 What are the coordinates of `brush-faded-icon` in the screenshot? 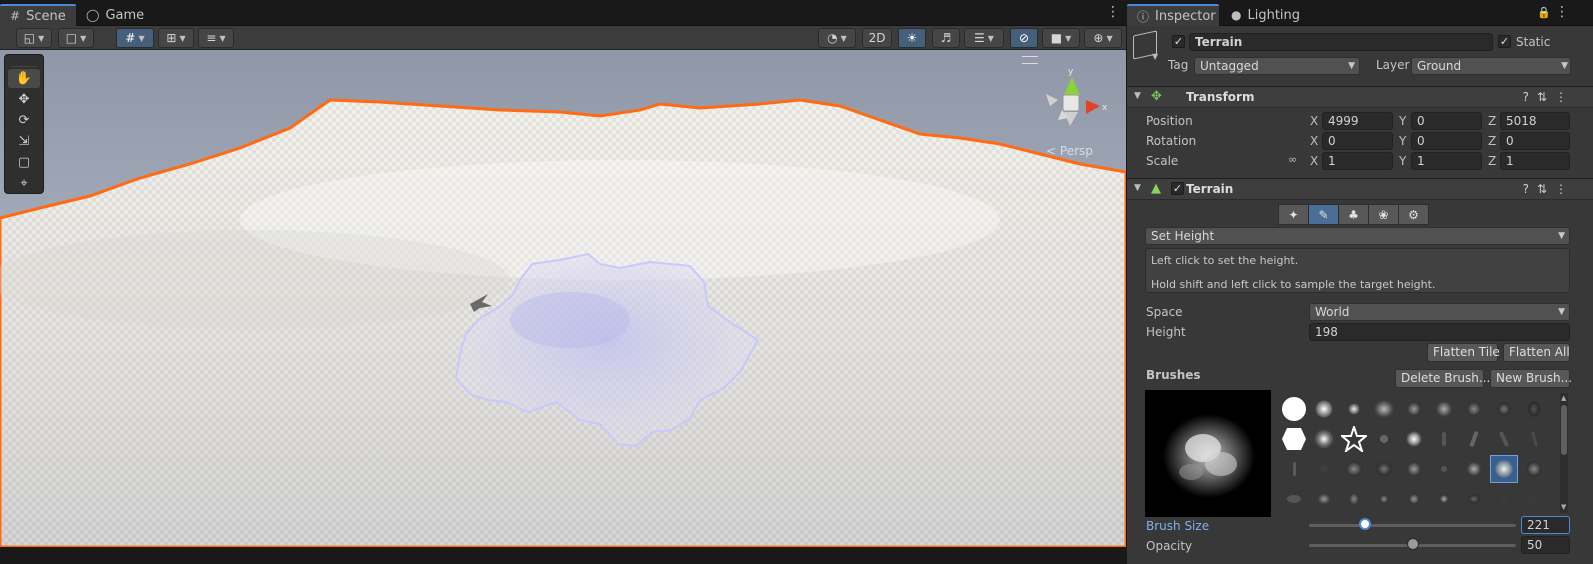 It's located at (1504, 499).